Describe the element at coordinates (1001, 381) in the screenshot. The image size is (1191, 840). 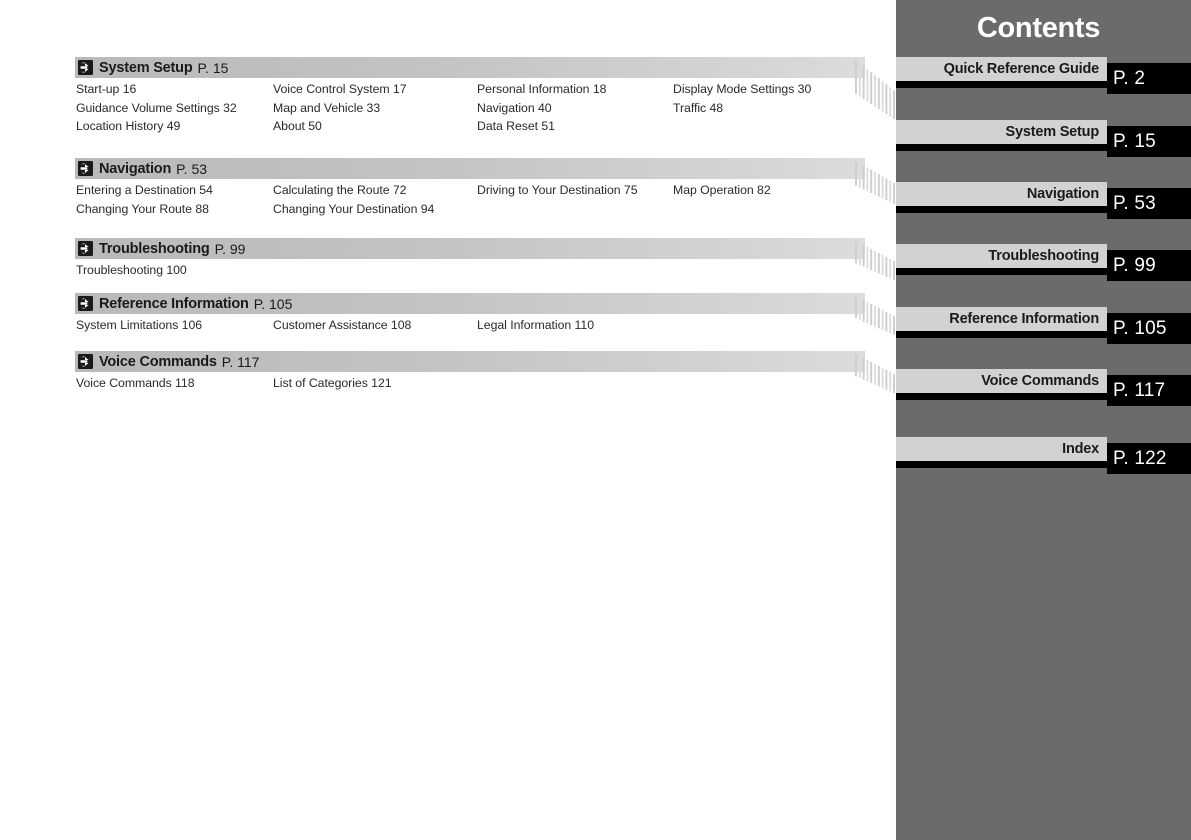
I see `sidebar-tab-label: Voice Commands` at that location.